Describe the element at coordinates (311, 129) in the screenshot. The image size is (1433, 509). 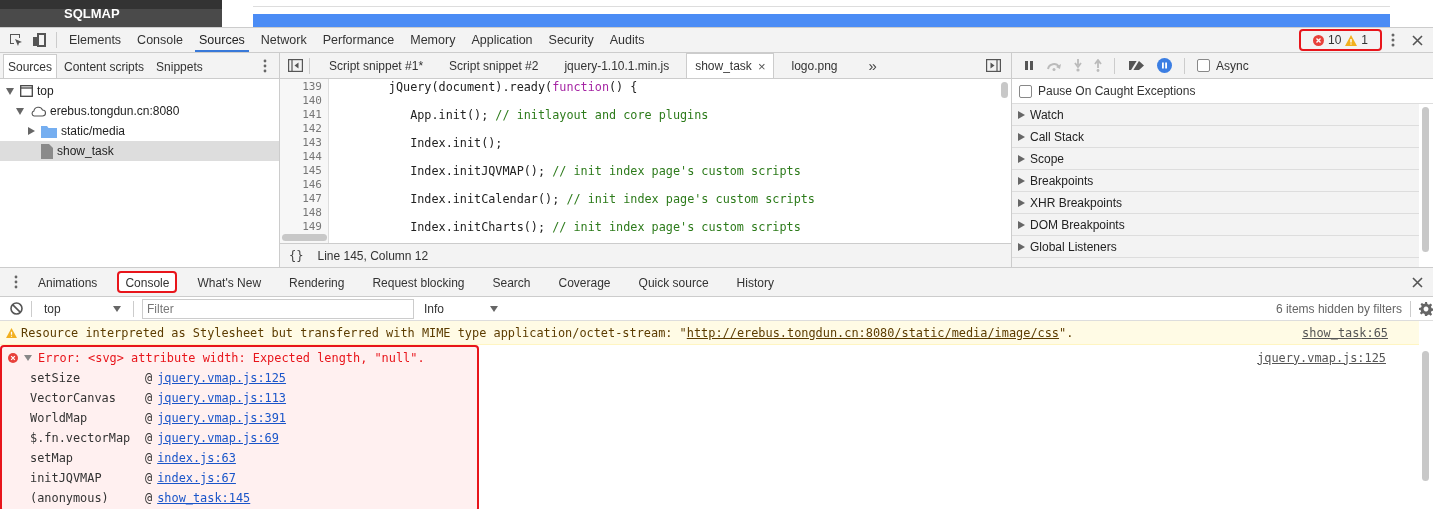
I see `line-number: 142` at that location.